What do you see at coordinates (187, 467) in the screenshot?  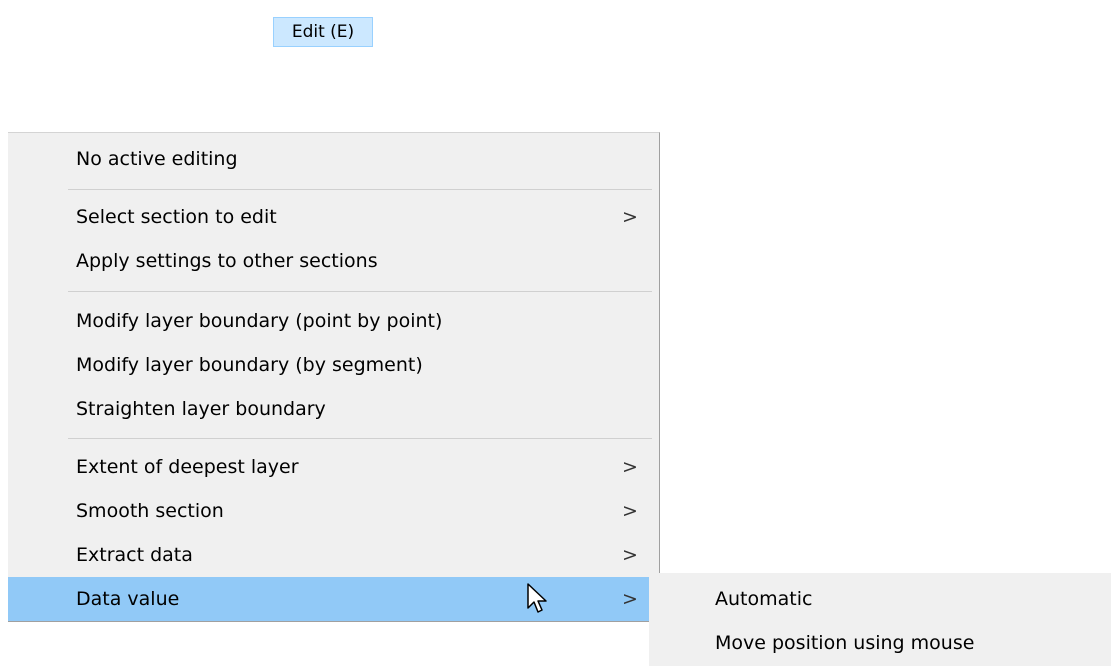 I see `menu-item-label: Extent of deepest layer` at bounding box center [187, 467].